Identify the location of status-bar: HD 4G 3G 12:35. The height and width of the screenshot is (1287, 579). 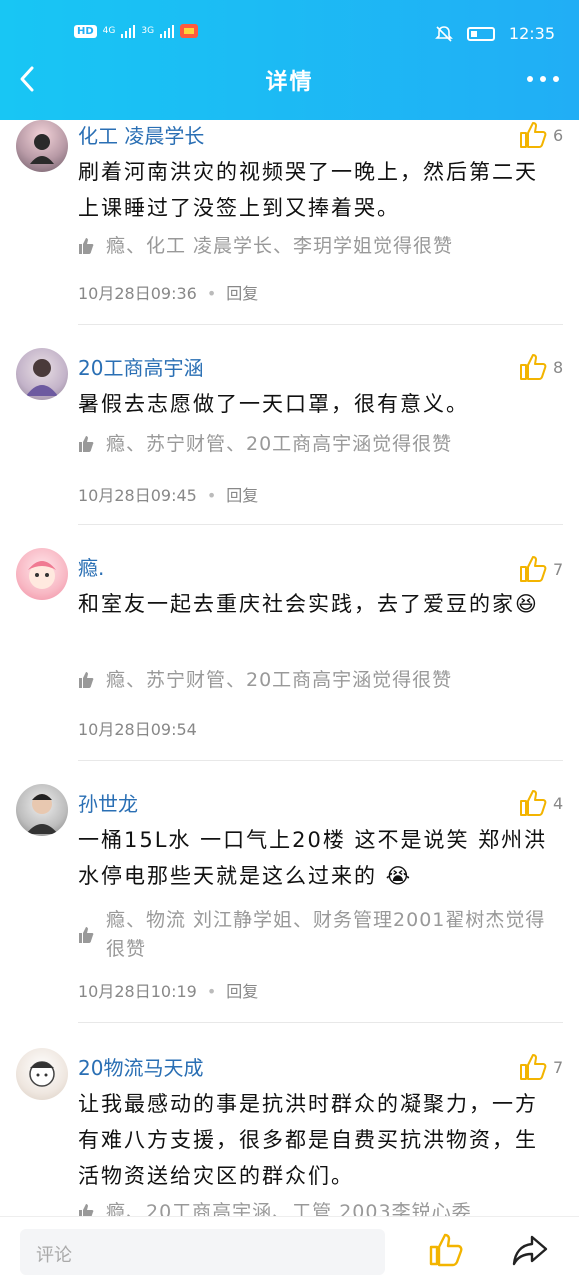
(289, 35).